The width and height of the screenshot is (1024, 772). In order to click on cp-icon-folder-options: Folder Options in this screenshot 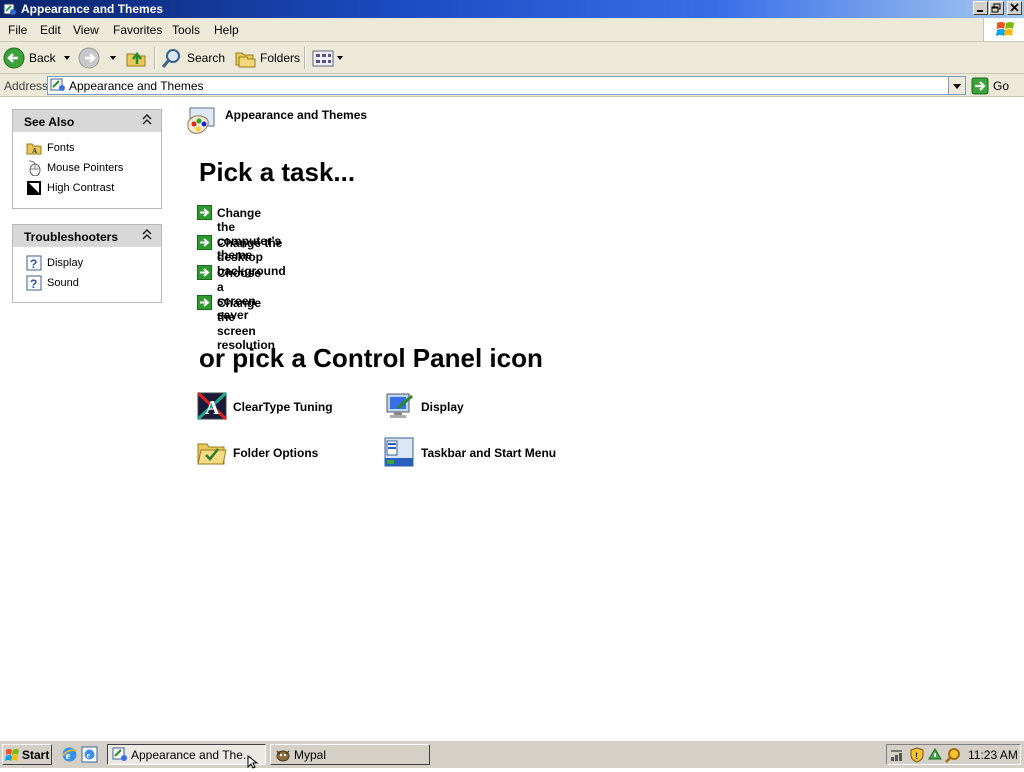, I will do `click(271, 453)`.